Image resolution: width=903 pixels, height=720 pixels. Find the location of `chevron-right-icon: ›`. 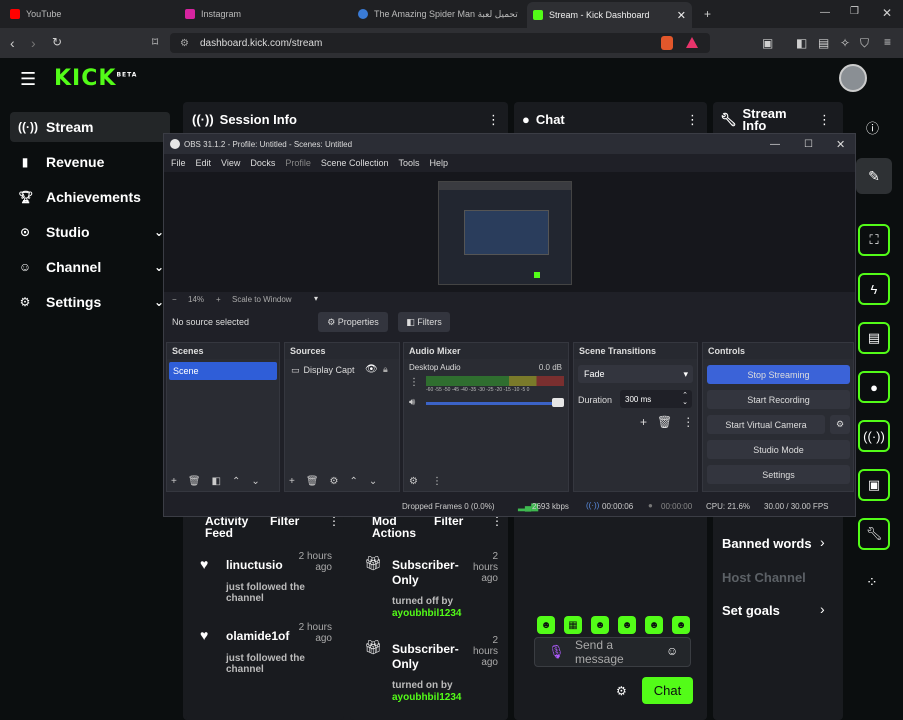

chevron-right-icon: › is located at coordinates (822, 542).